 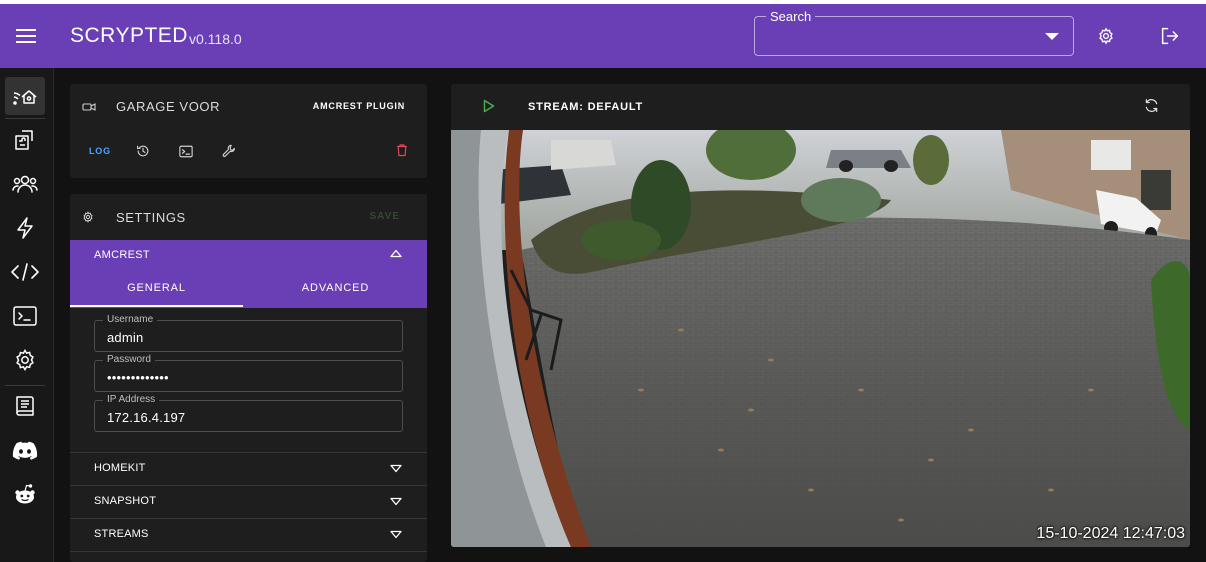 I want to click on sidebar-item-scripts, so click(x=25, y=272).